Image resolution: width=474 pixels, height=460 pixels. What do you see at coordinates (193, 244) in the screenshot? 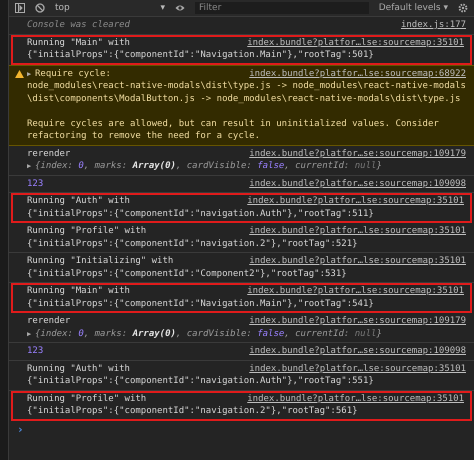
I see `message-text: {"initialProps":{"componentId":"navigation.2"},"rootTag":521}` at bounding box center [193, 244].